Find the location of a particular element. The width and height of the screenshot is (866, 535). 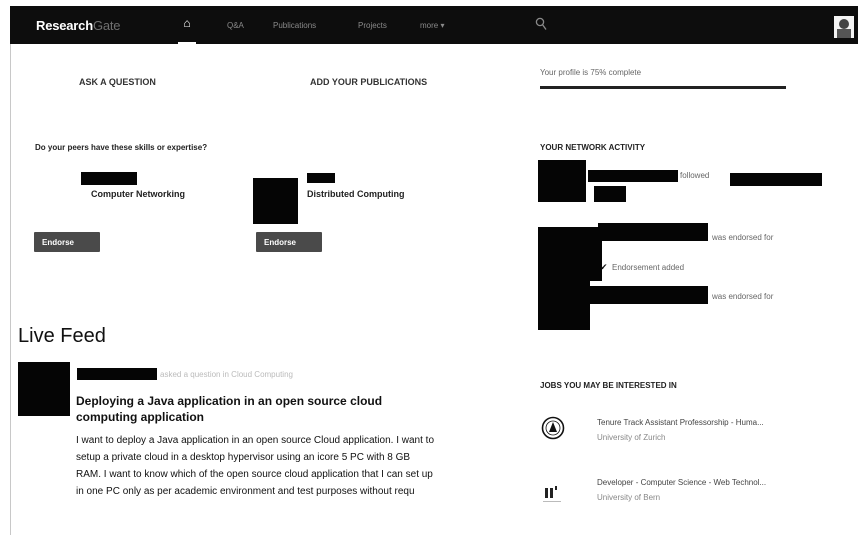

logo: ResearchGate is located at coordinates (78, 25).